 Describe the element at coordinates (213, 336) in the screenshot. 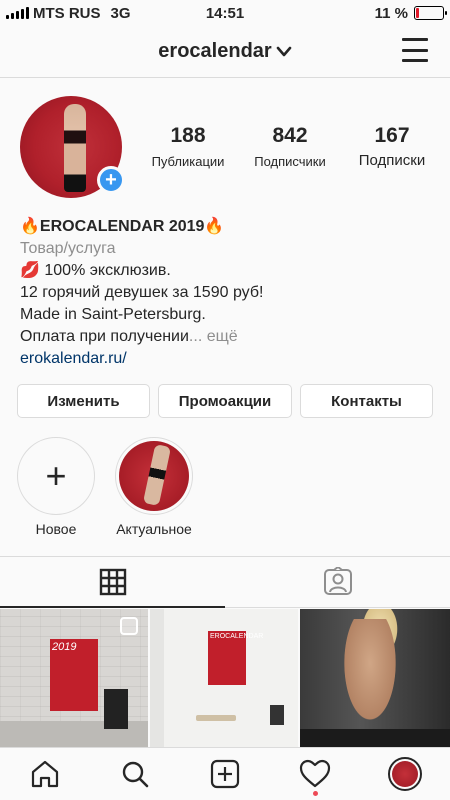

I see `bio-more-link: ... ещё` at that location.